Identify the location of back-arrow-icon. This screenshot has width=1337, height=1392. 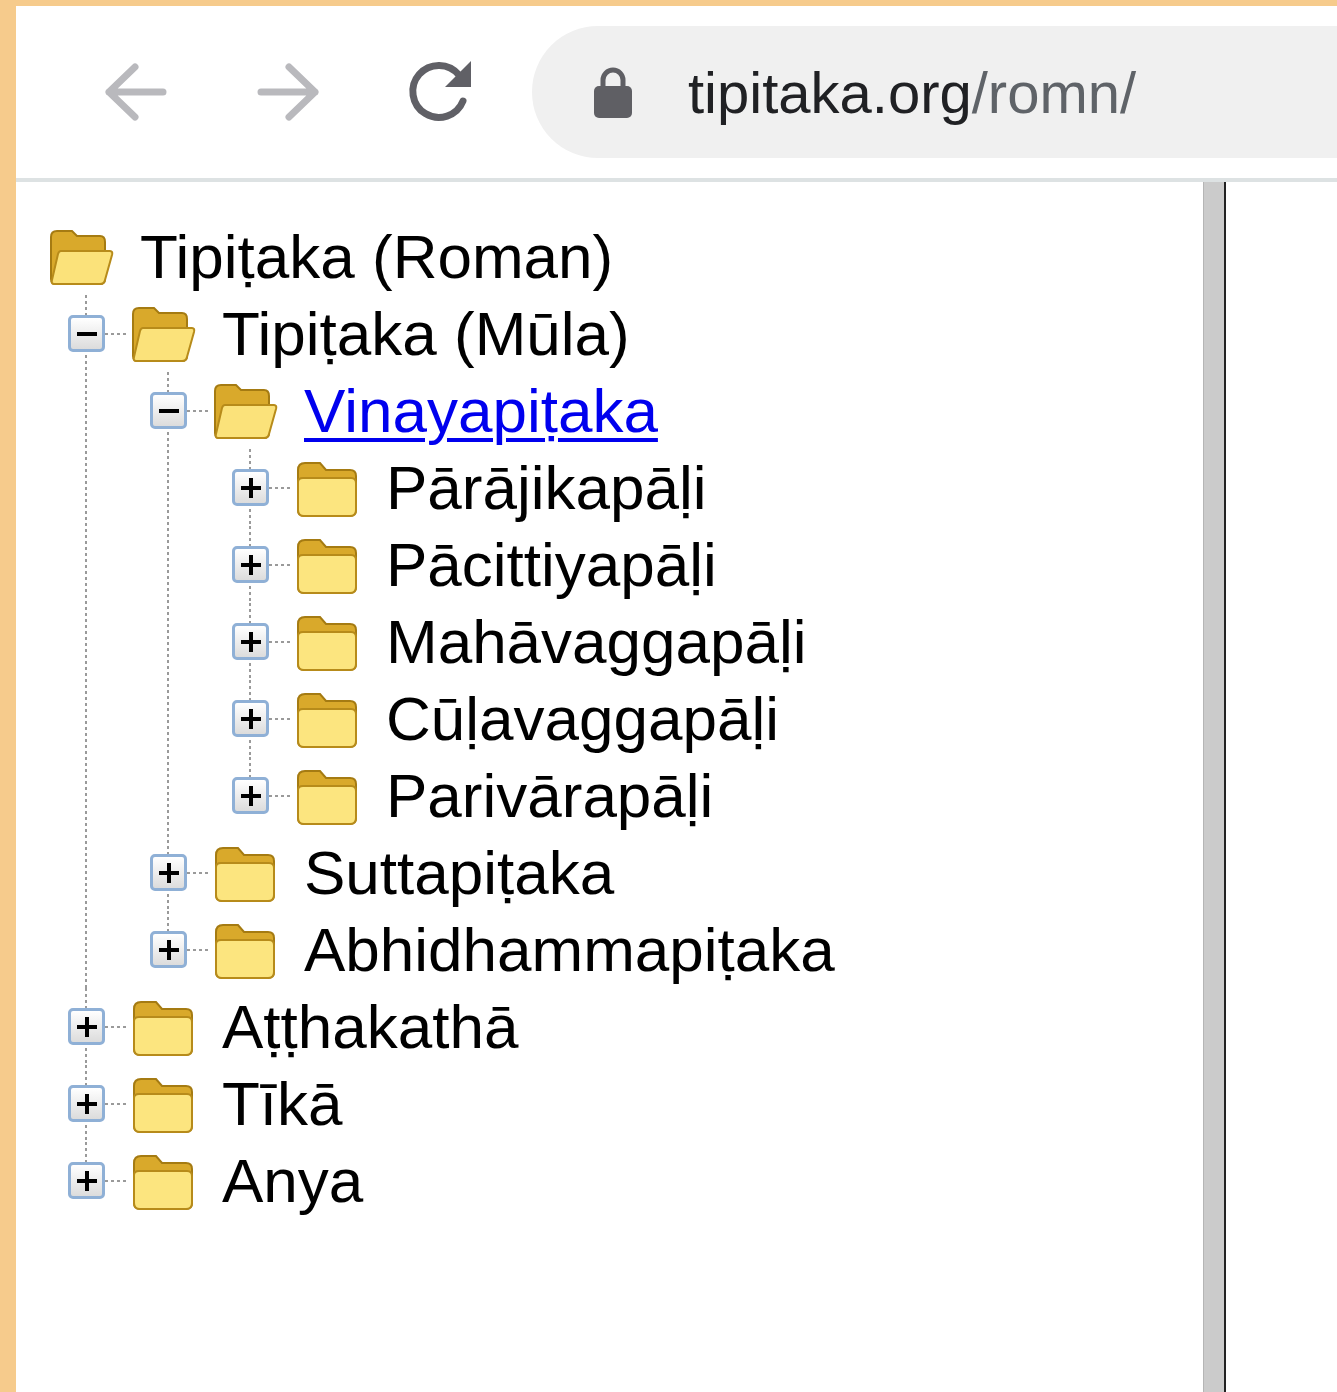
(136, 92).